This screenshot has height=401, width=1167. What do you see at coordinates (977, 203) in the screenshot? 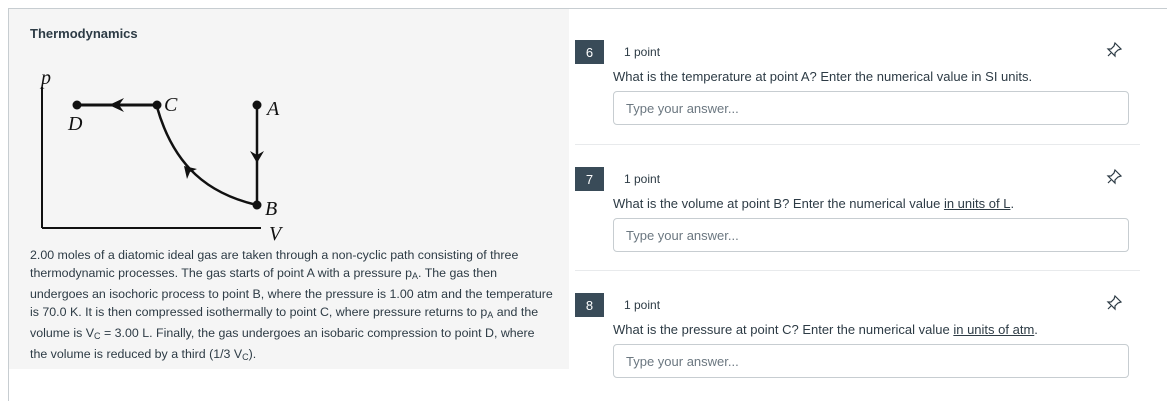
I see `units-link: in units of L` at bounding box center [977, 203].